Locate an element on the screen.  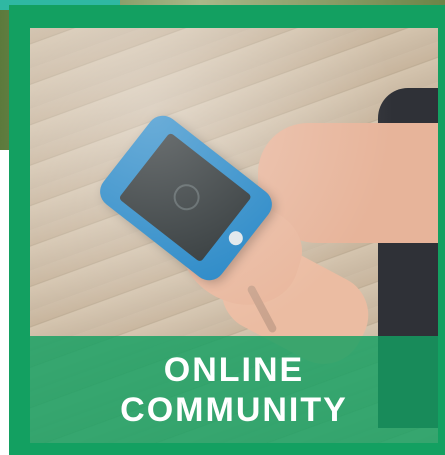
left-hand is located at coordinates (240, 253).